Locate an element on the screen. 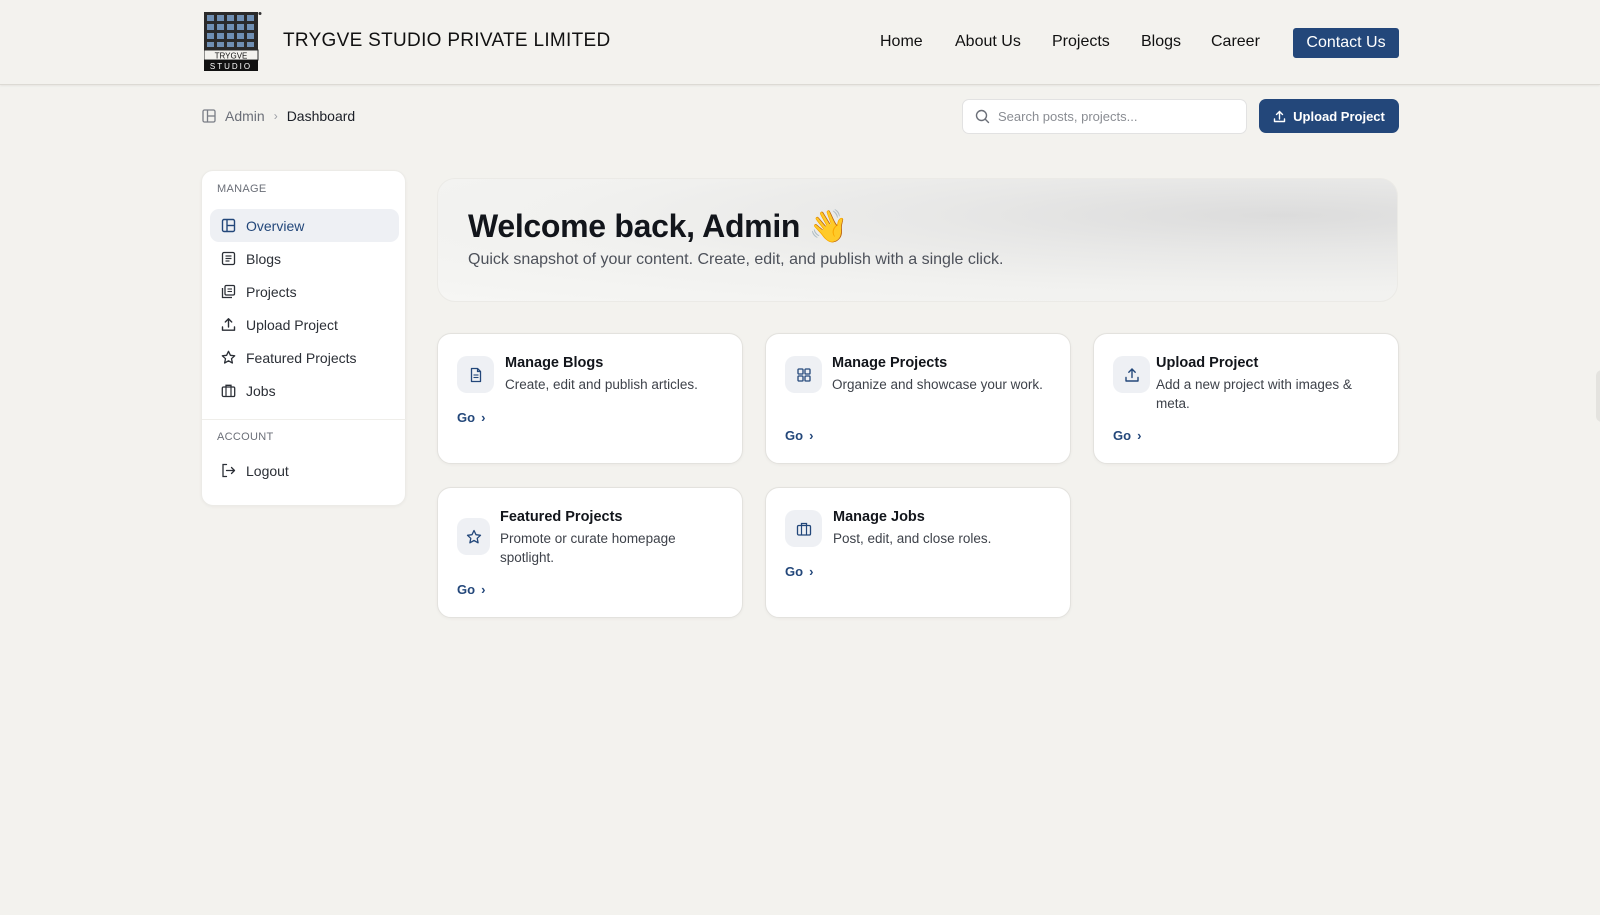 The width and height of the screenshot is (1600, 915). sidebar-item-label: Logout is located at coordinates (267, 470).